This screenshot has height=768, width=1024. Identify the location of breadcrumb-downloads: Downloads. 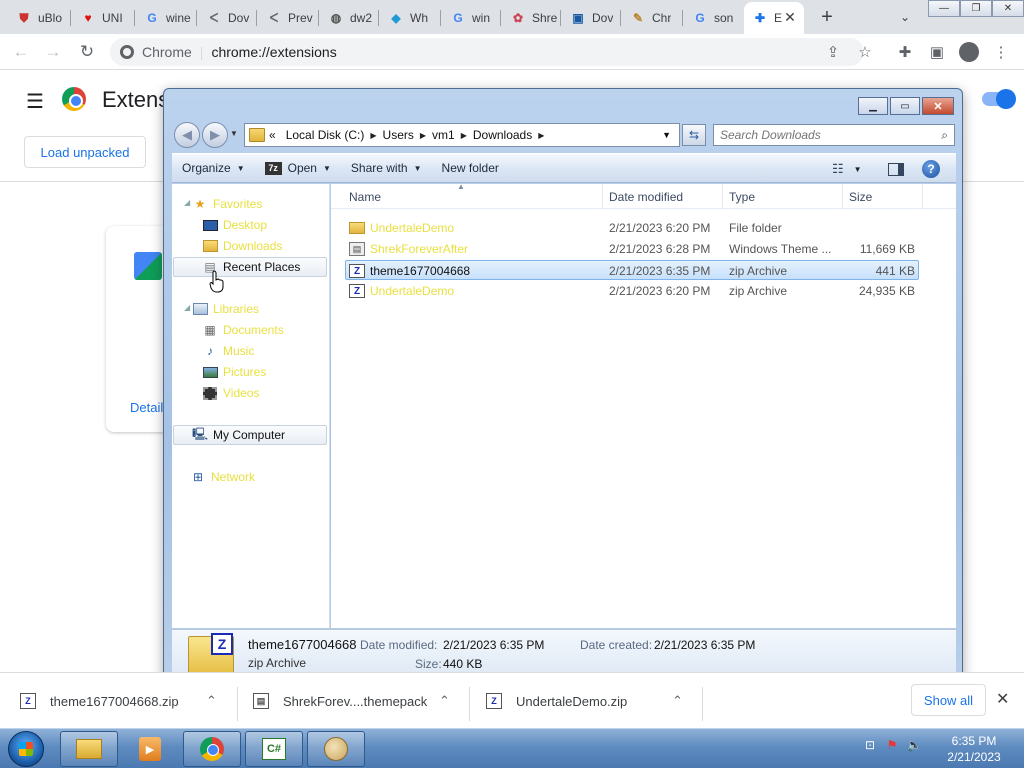
(502, 135).